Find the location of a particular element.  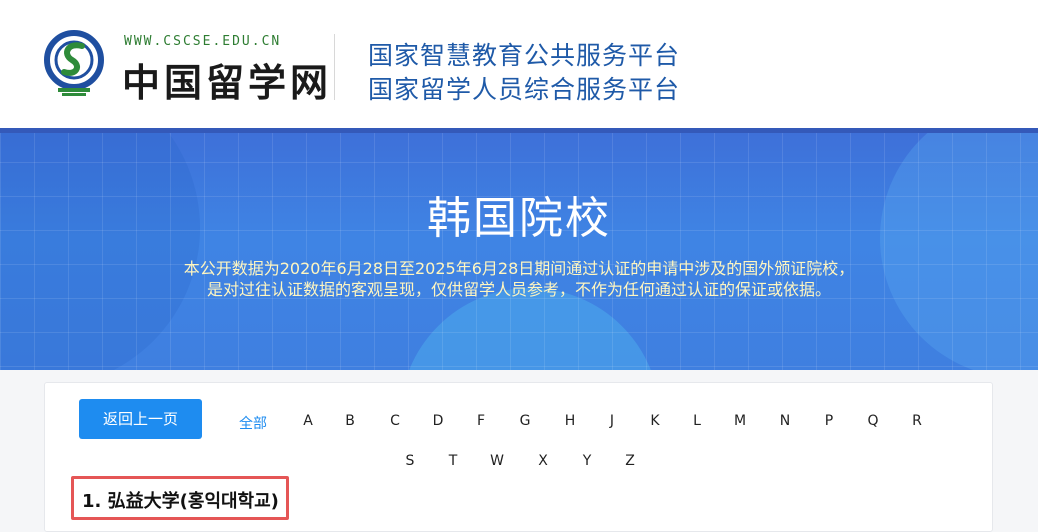

banner-description-line2: 是对过往认证数据的客观呈现，仅供留学人员参考，不作为任何通过认证的保证或依据。 is located at coordinates (518, 289).